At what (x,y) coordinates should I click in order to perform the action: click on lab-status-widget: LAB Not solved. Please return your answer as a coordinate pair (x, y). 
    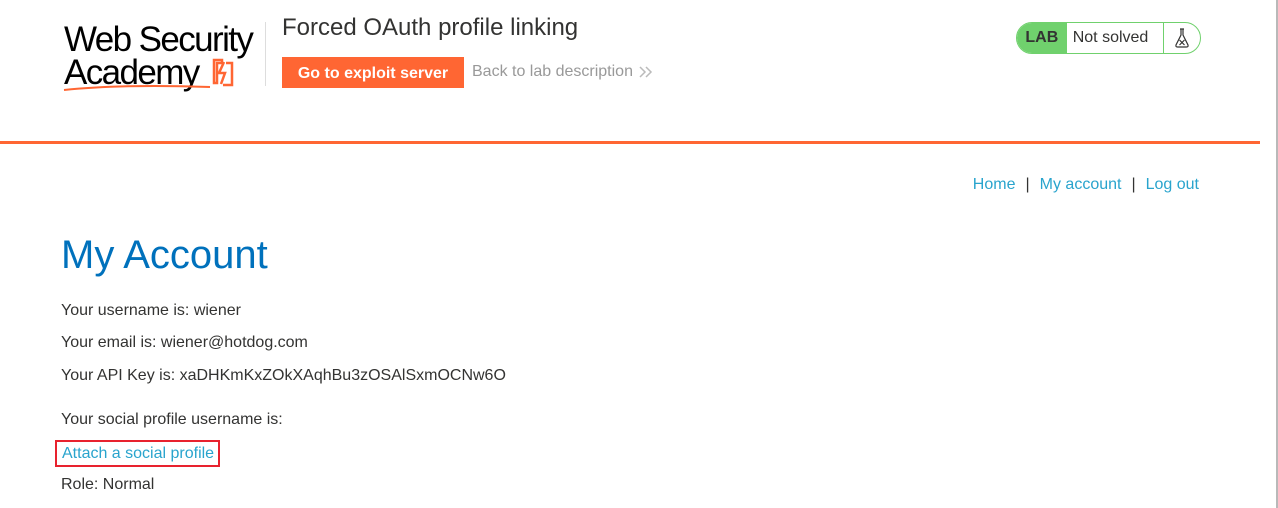
    Looking at the image, I should click on (1108, 38).